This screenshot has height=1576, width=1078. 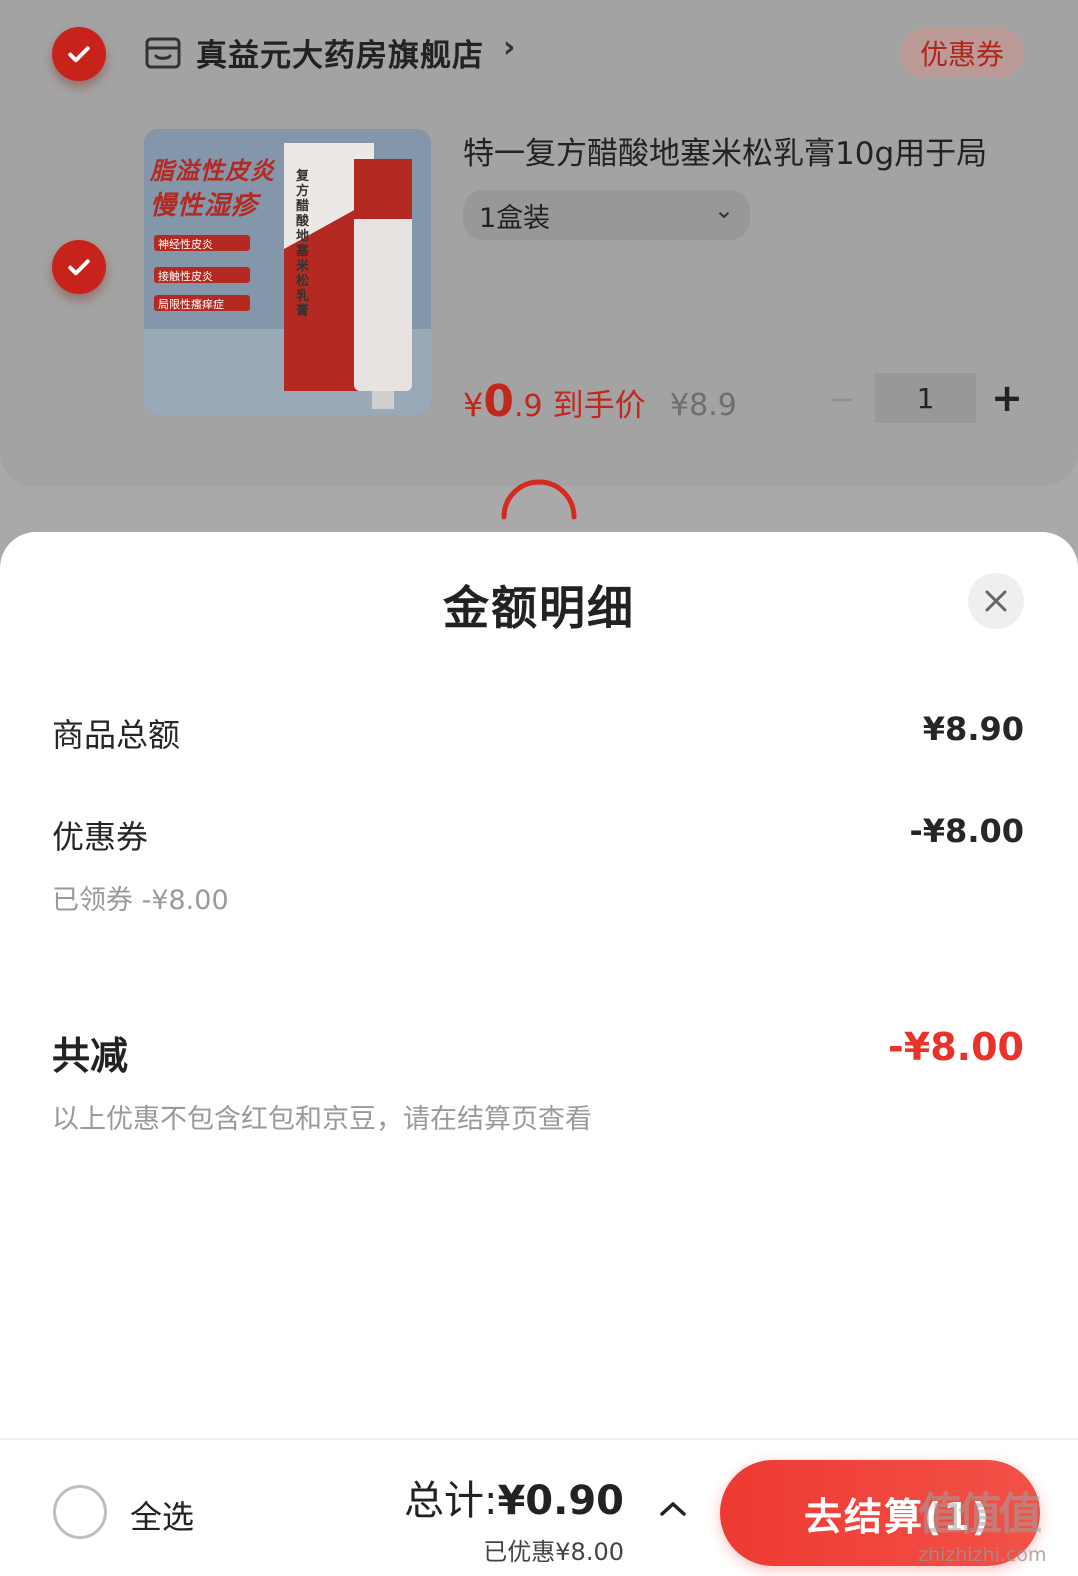 What do you see at coordinates (204, 206) in the screenshot?
I see `image-headline-2: 慢性湿疹` at bounding box center [204, 206].